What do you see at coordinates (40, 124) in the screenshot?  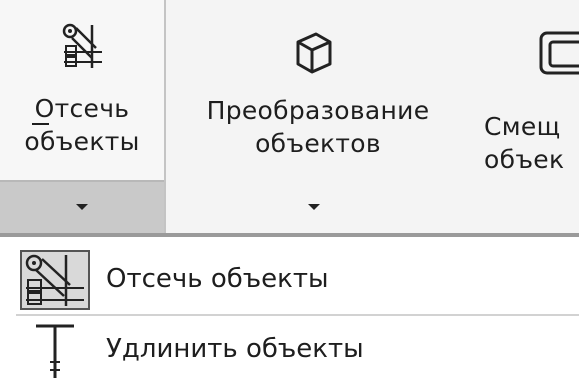 I see `mnemonic-underline` at bounding box center [40, 124].